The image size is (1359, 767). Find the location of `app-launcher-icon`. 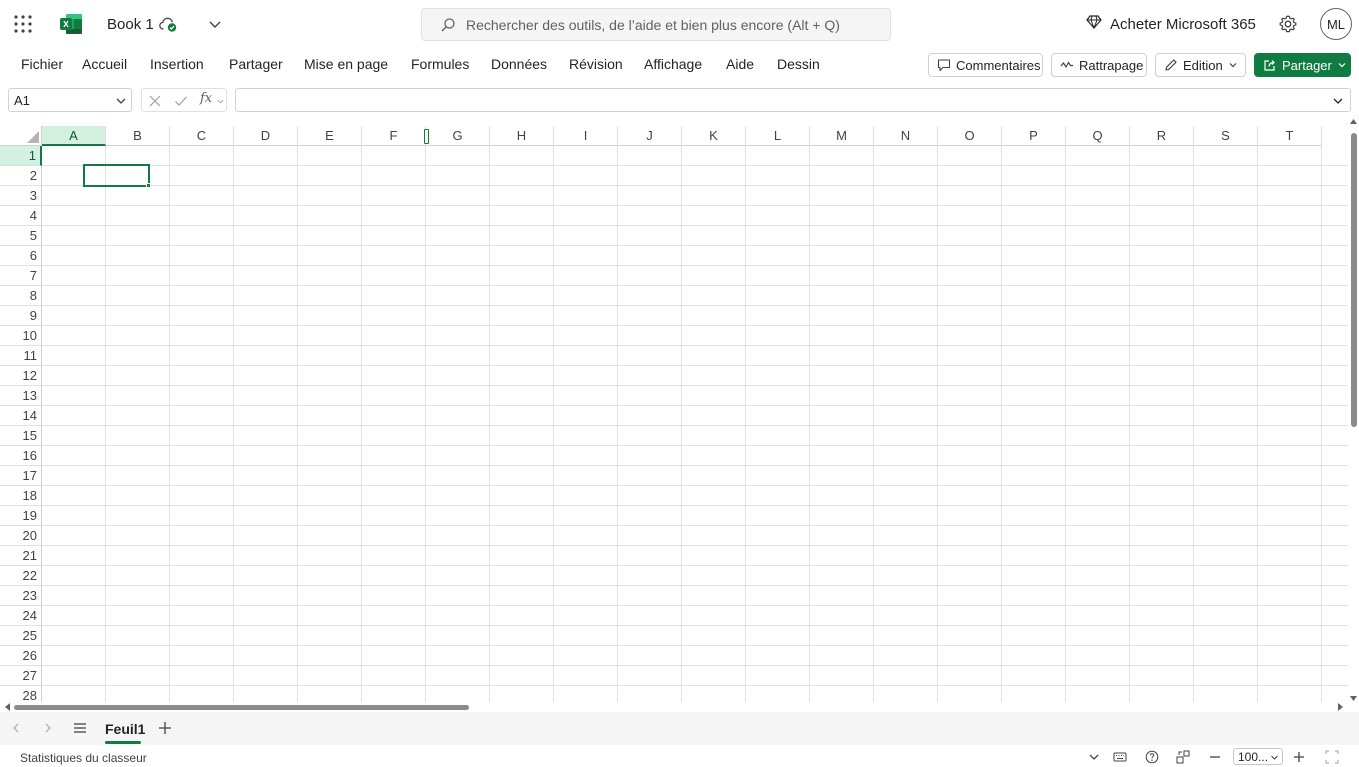

app-launcher-icon is located at coordinates (23, 24).